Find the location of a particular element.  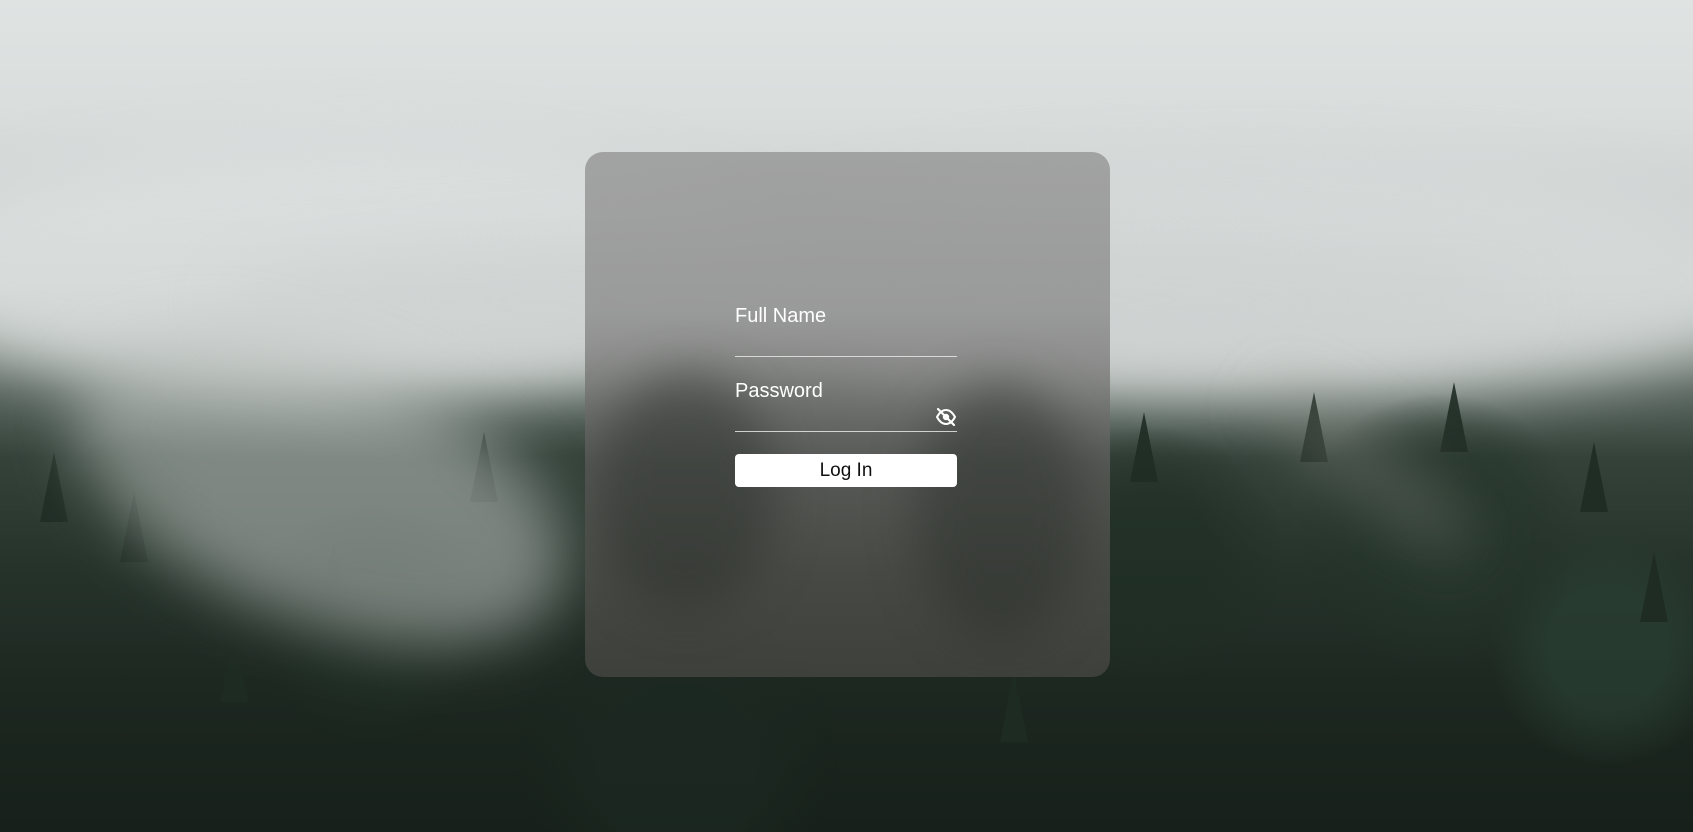

password-input is located at coordinates (837, 417).